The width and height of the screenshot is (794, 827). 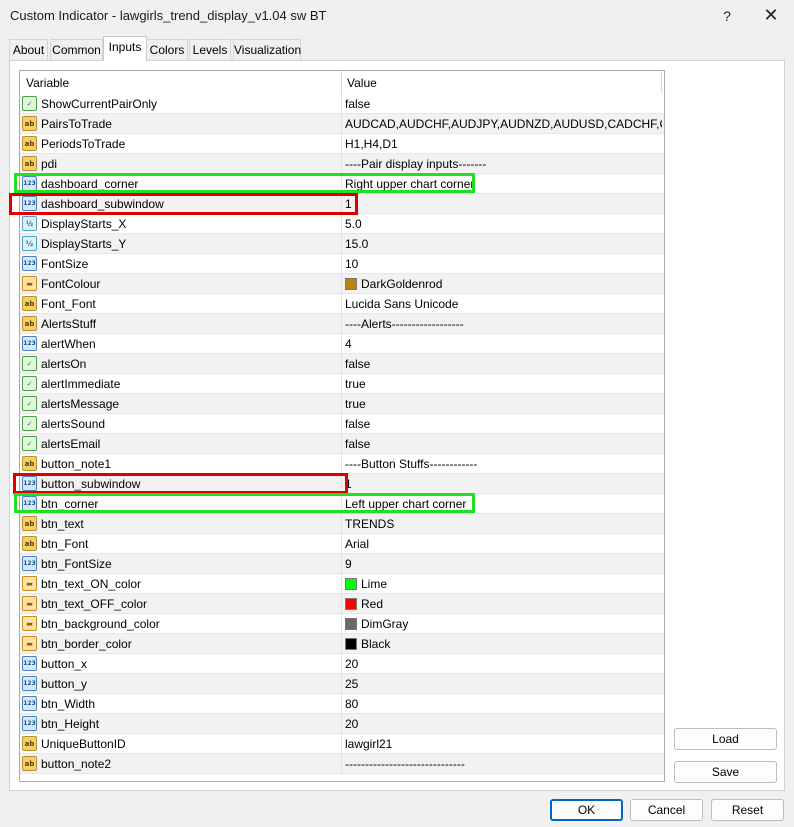 I want to click on table-row: ab btn_Font Arial, so click(x=342, y=544).